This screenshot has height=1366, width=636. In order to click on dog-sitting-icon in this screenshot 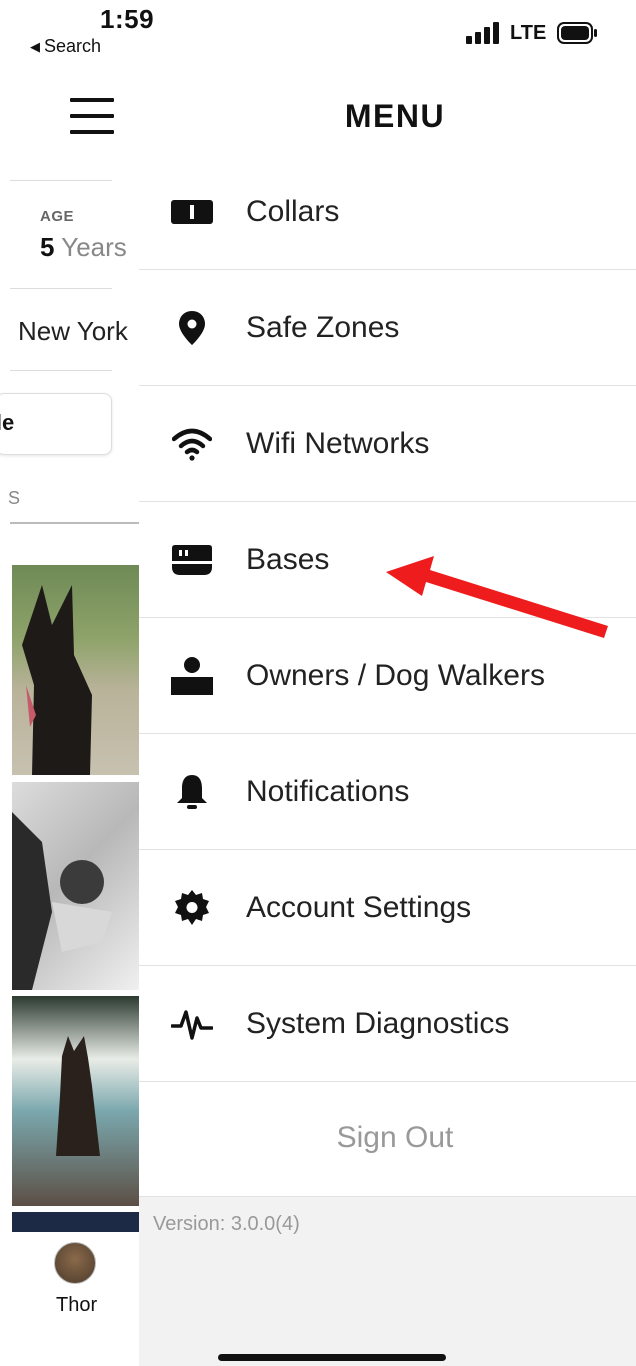, I will do `click(78, 1096)`.